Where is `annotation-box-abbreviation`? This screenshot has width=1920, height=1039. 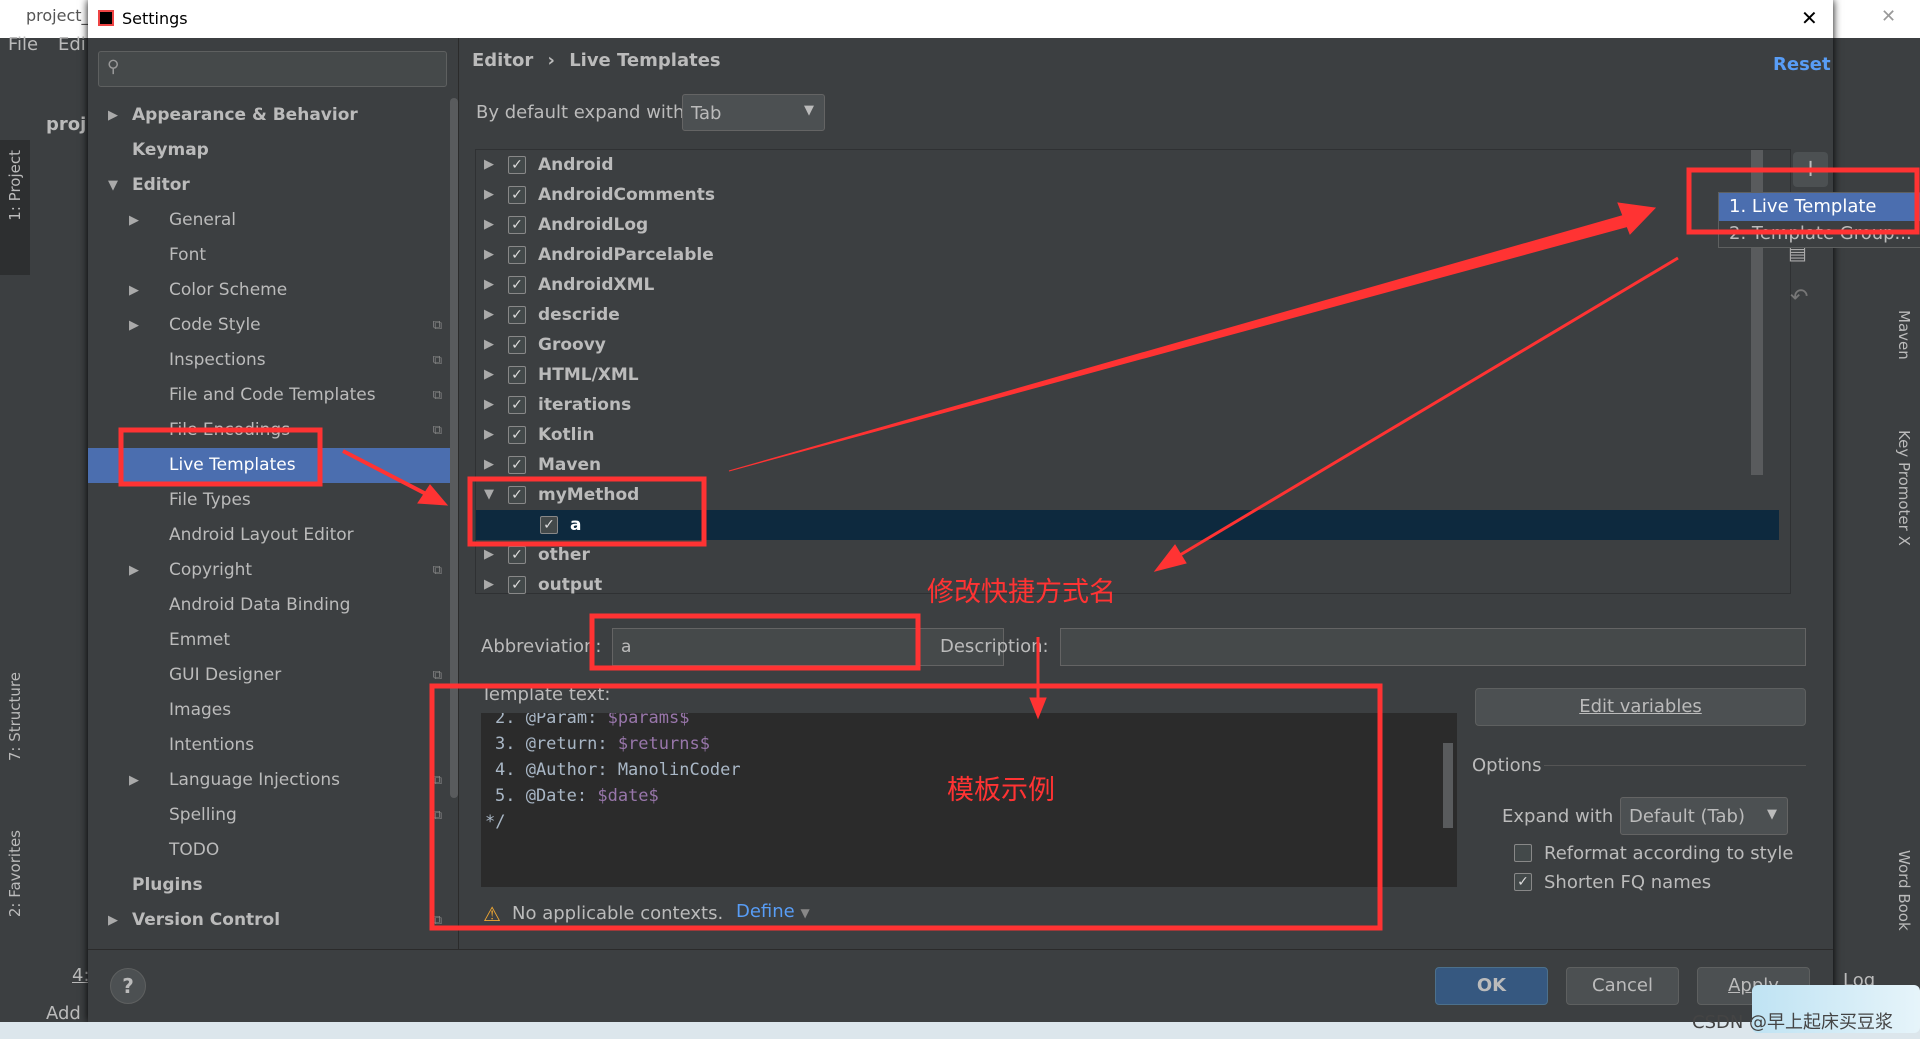
annotation-box-abbreviation is located at coordinates (755, 642).